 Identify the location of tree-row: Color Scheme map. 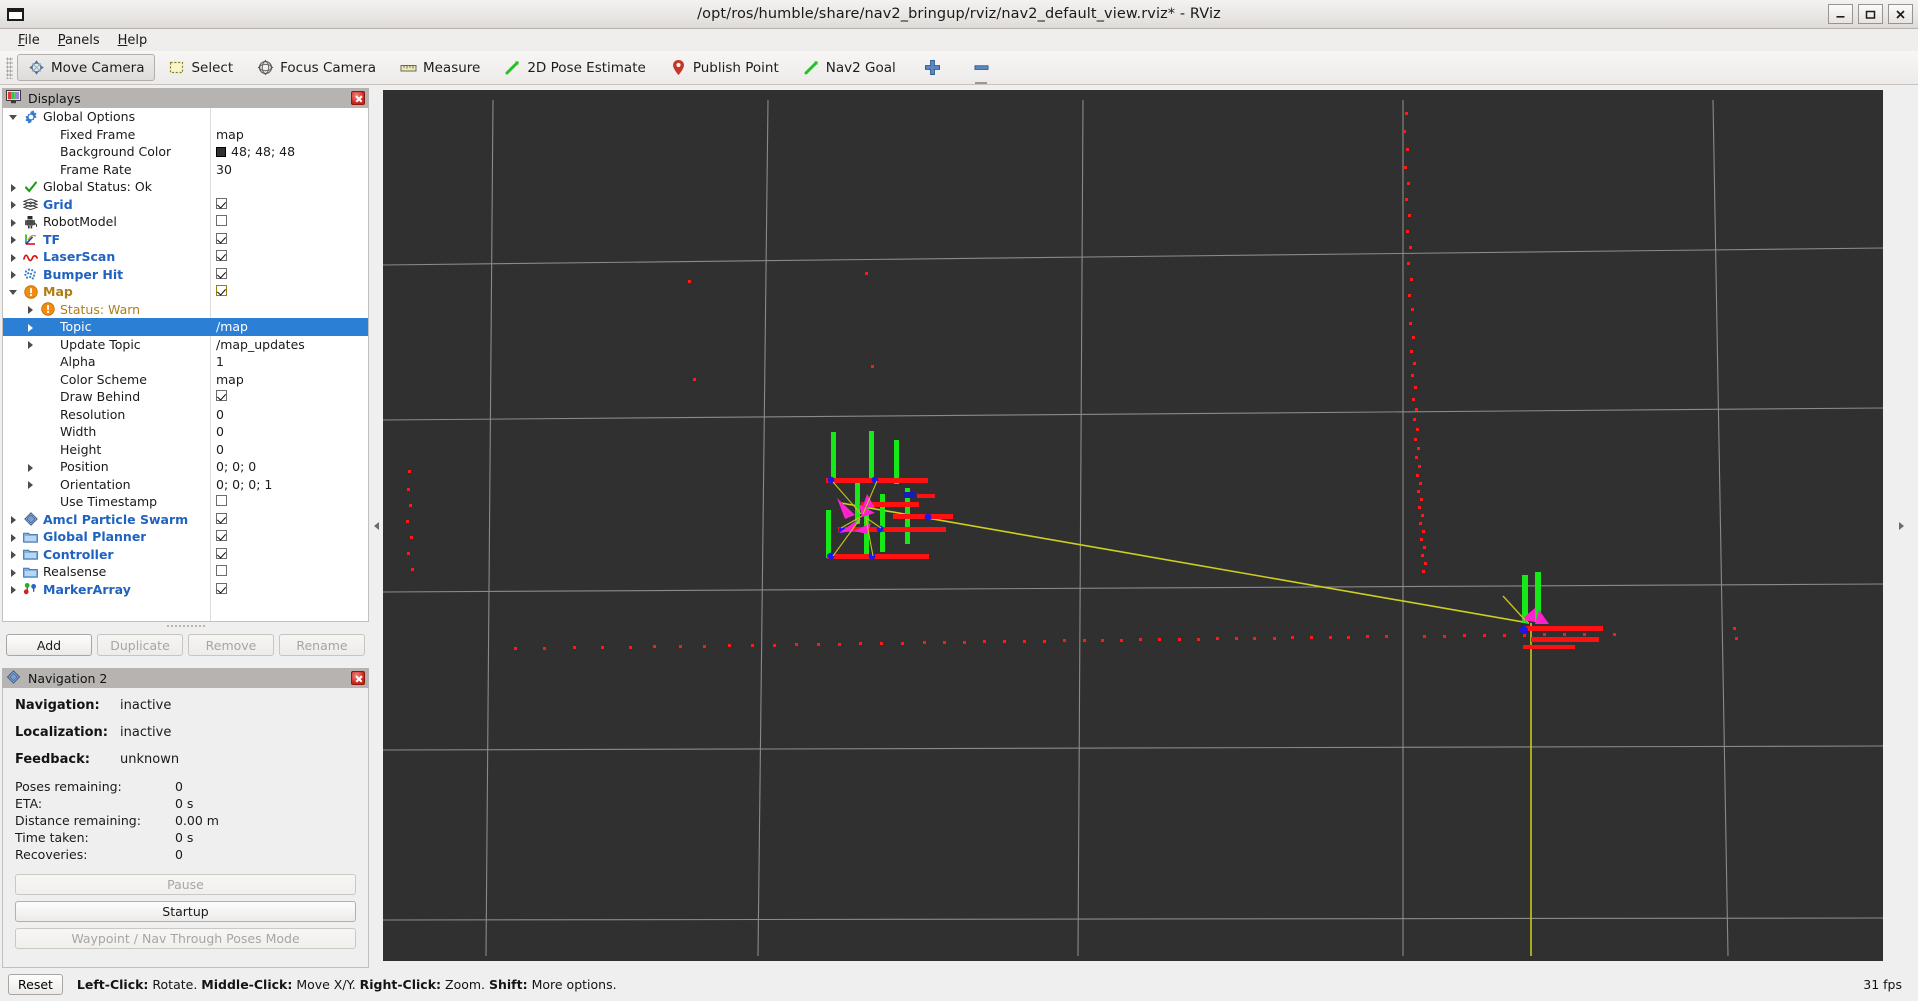
(185, 380).